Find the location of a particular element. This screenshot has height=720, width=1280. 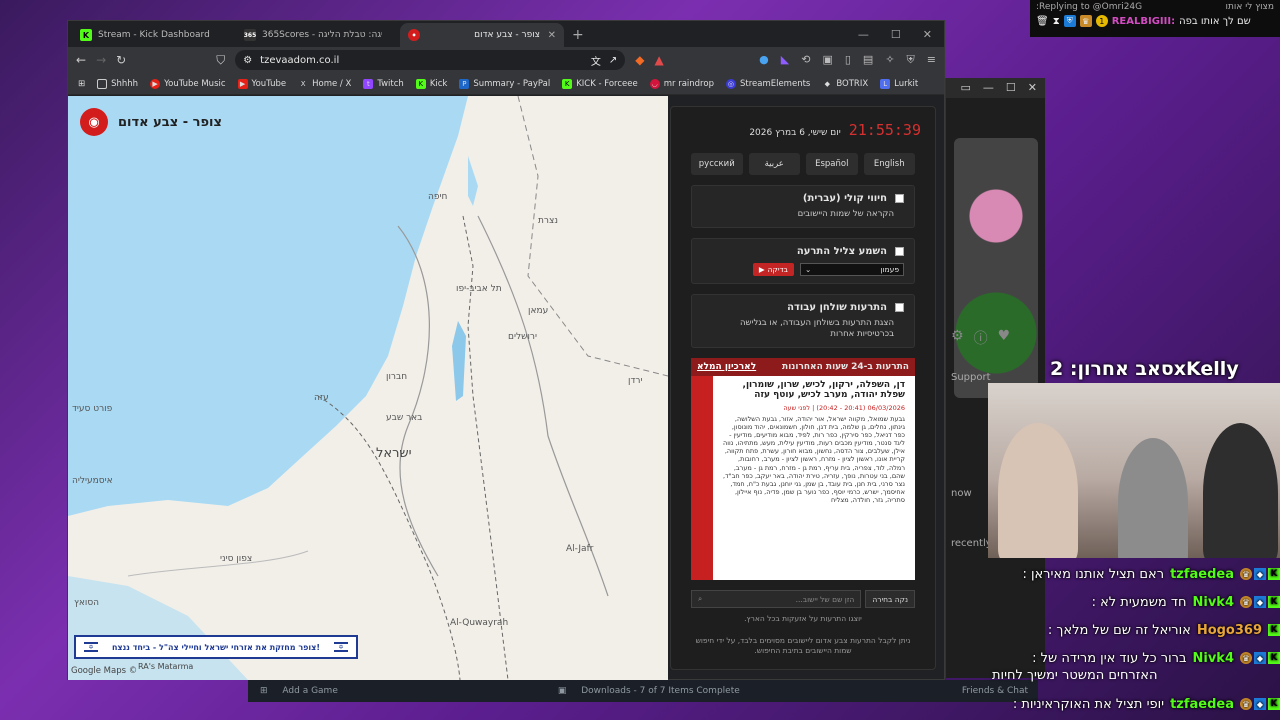

x-icon: X is located at coordinates (303, 83).